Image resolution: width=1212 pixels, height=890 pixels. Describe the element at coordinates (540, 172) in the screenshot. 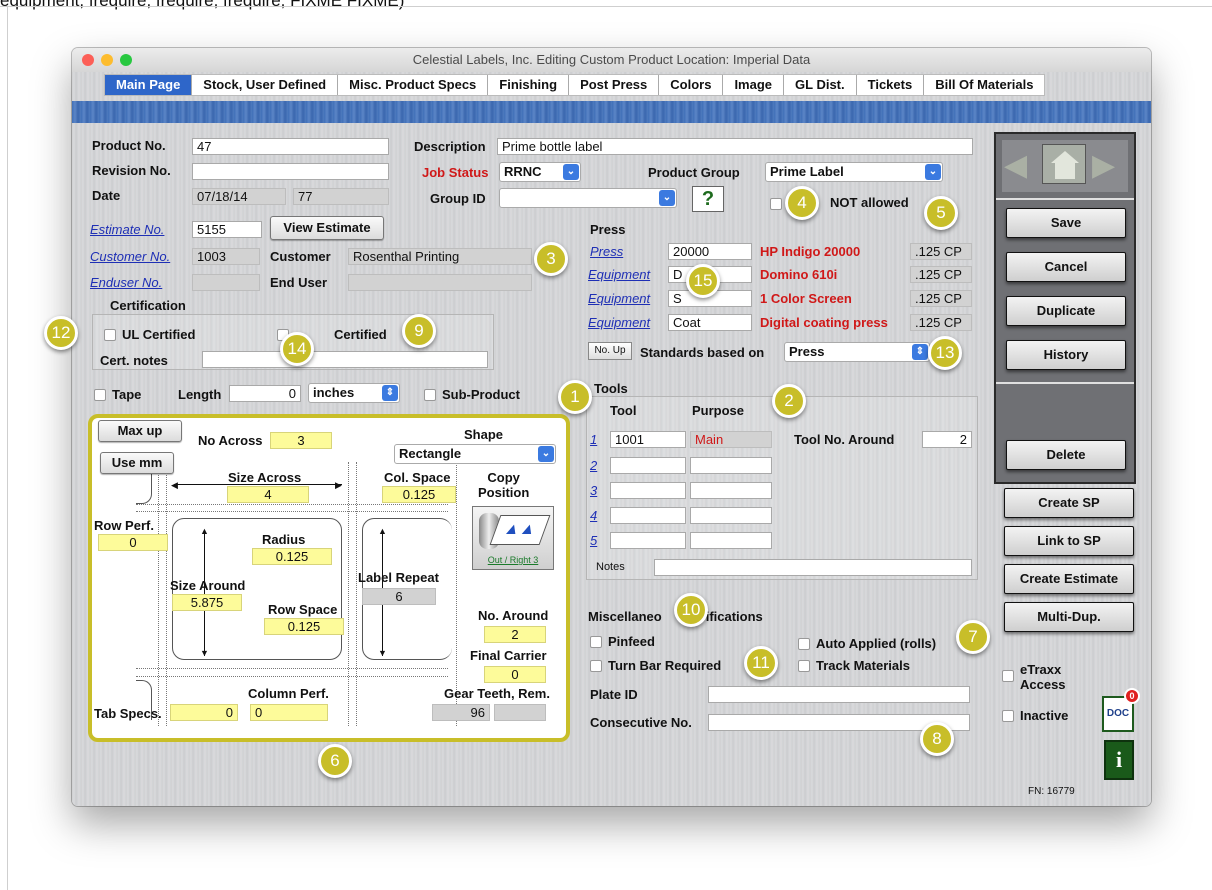

I see `job-status-select: RRNC ⌄` at that location.